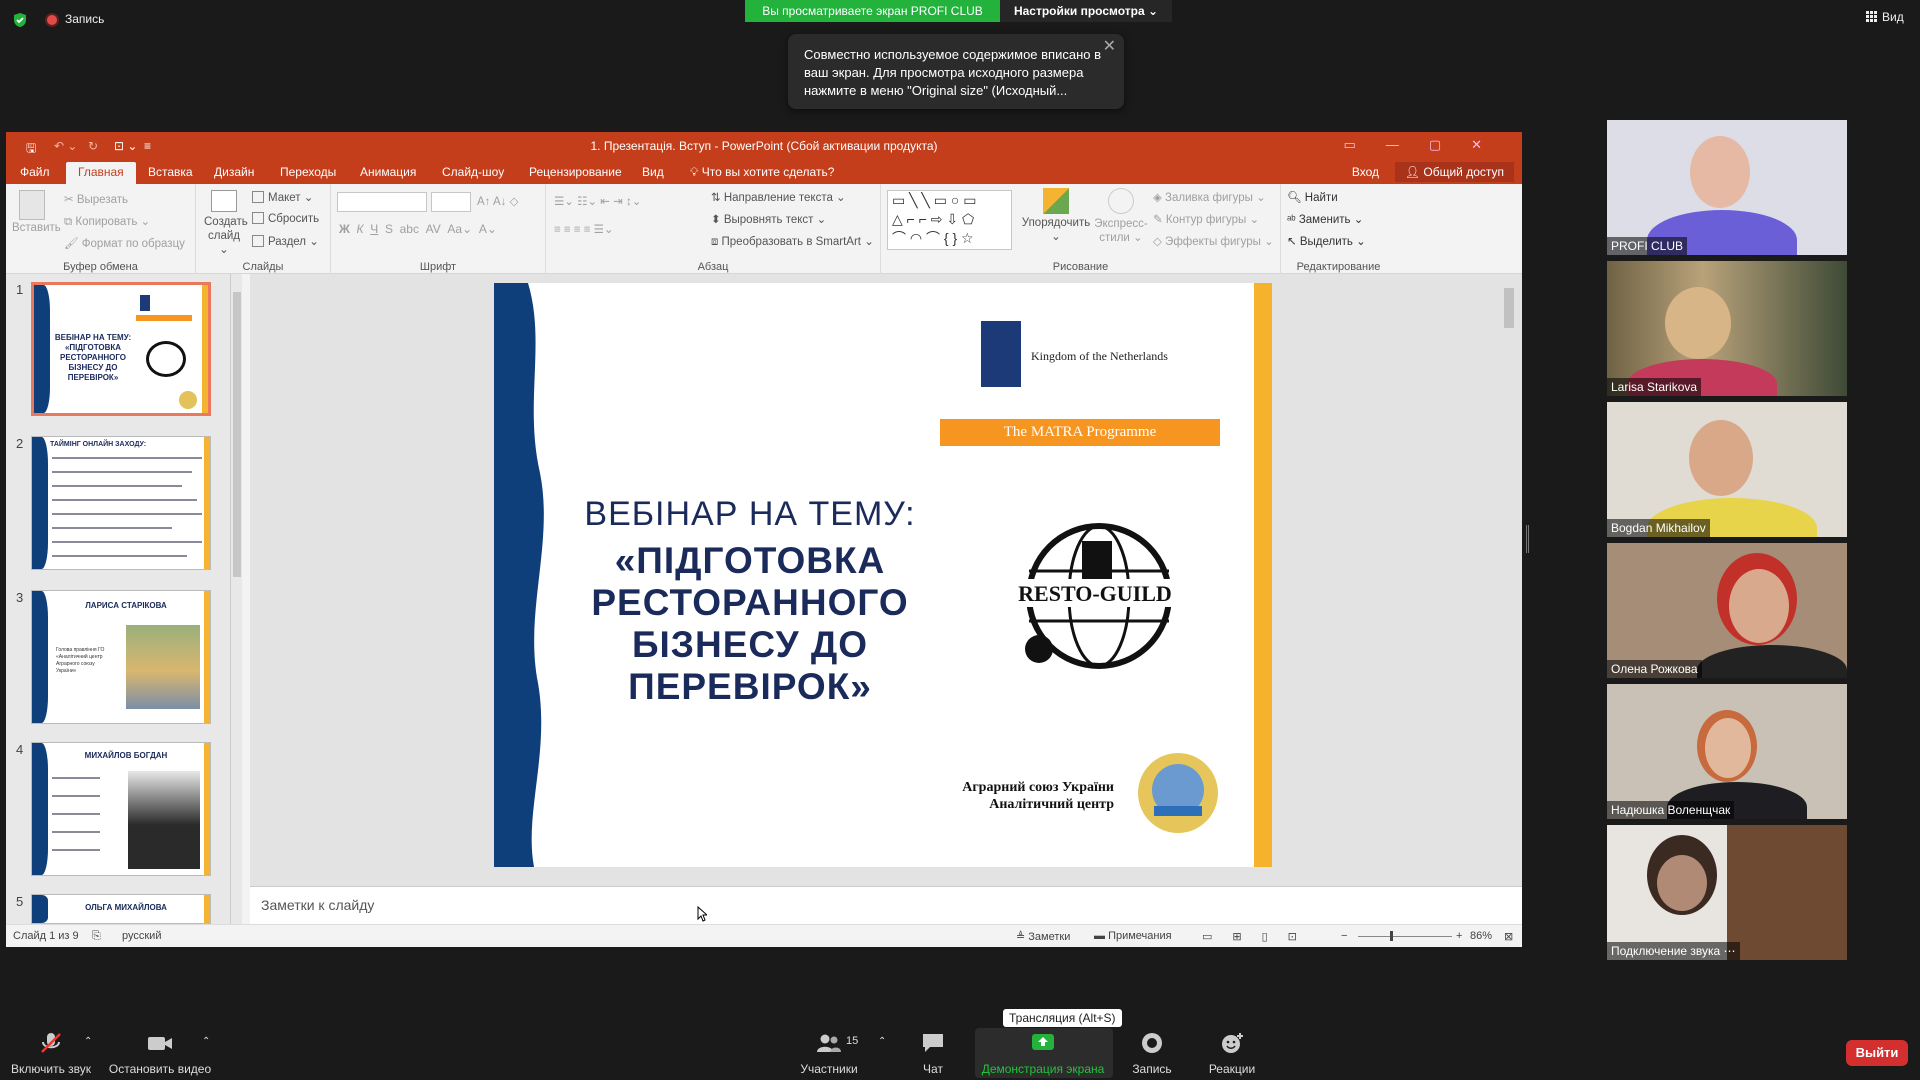 This screenshot has height=1080, width=1920. I want to click on participant-tile: Олена Рожкова, so click(1727, 610).